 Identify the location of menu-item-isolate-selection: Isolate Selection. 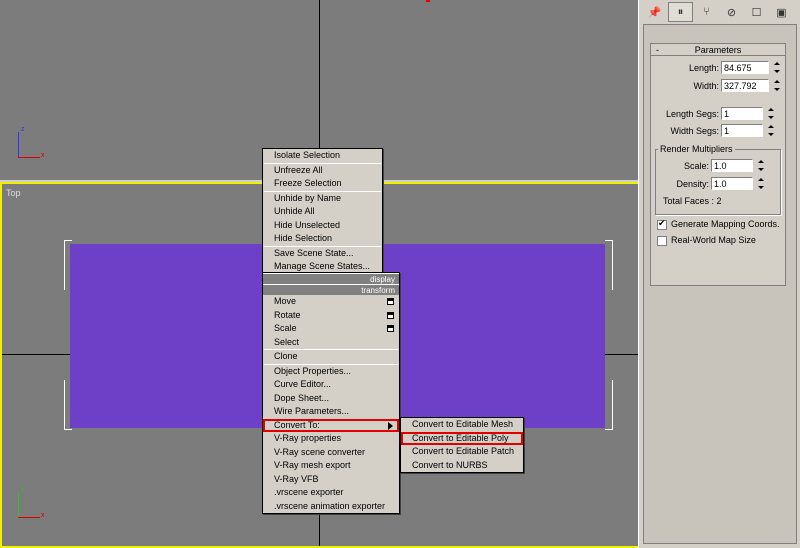
(322, 156).